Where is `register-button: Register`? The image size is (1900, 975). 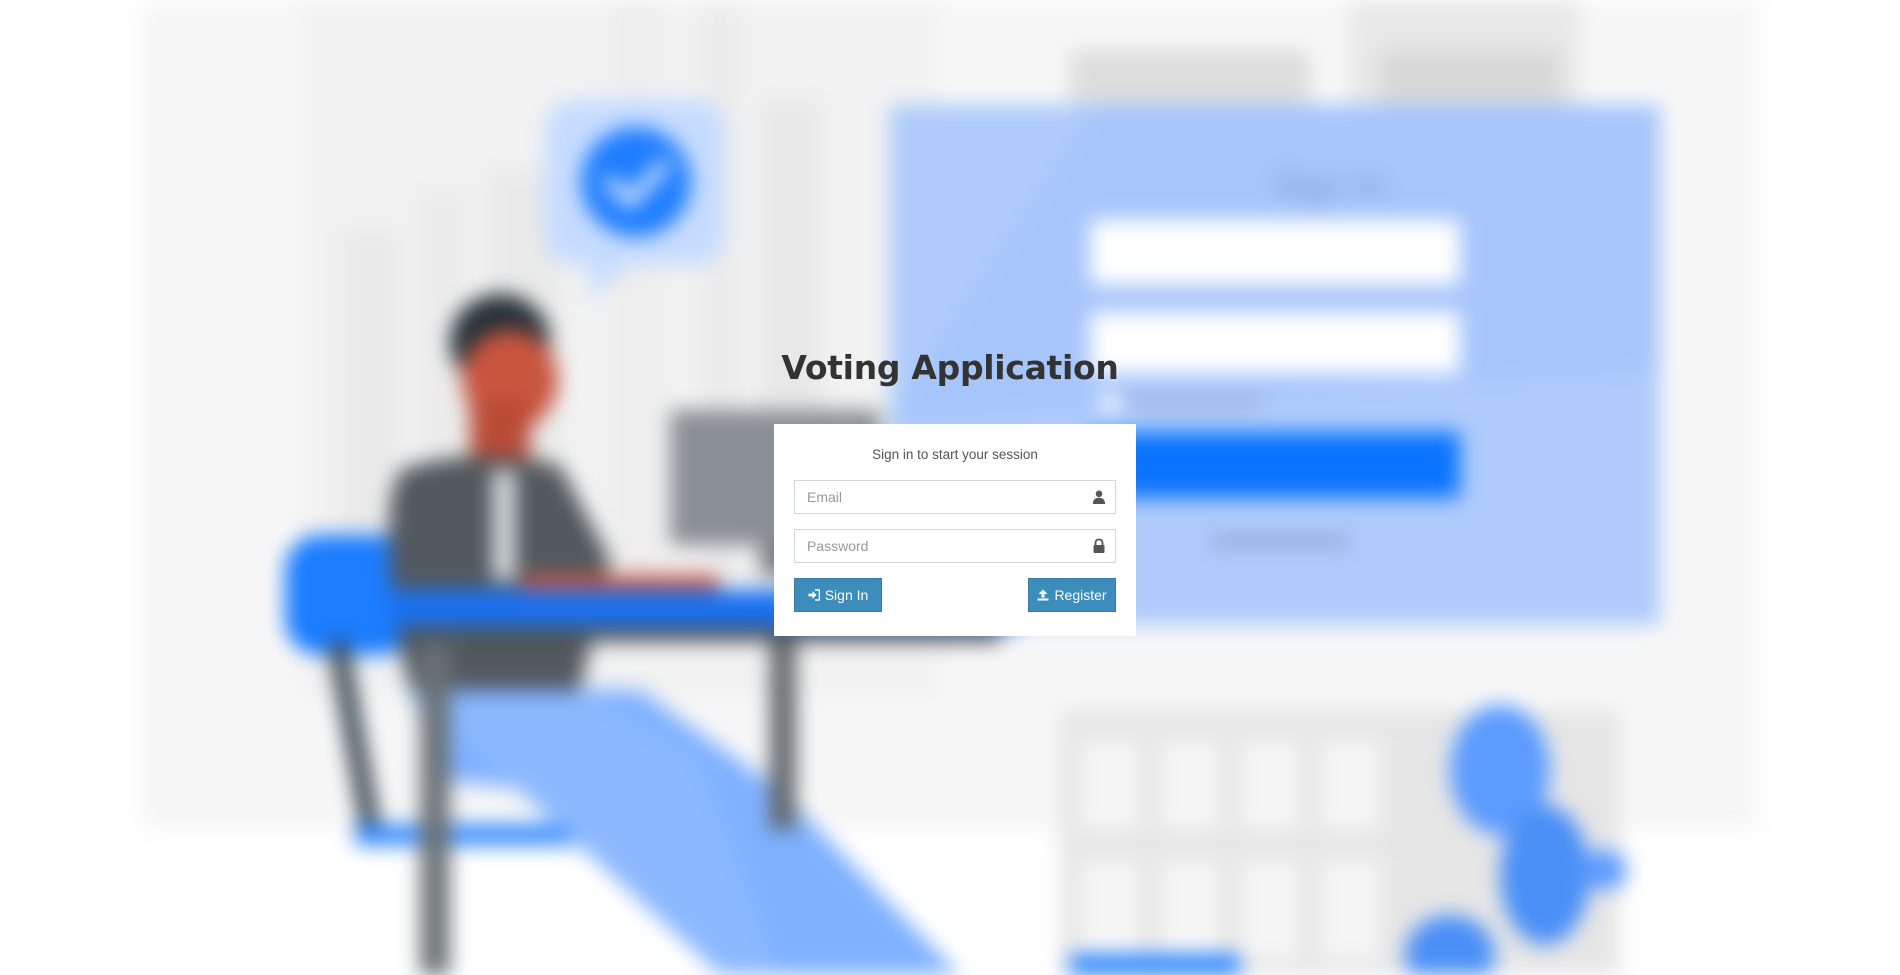 register-button: Register is located at coordinates (1072, 595).